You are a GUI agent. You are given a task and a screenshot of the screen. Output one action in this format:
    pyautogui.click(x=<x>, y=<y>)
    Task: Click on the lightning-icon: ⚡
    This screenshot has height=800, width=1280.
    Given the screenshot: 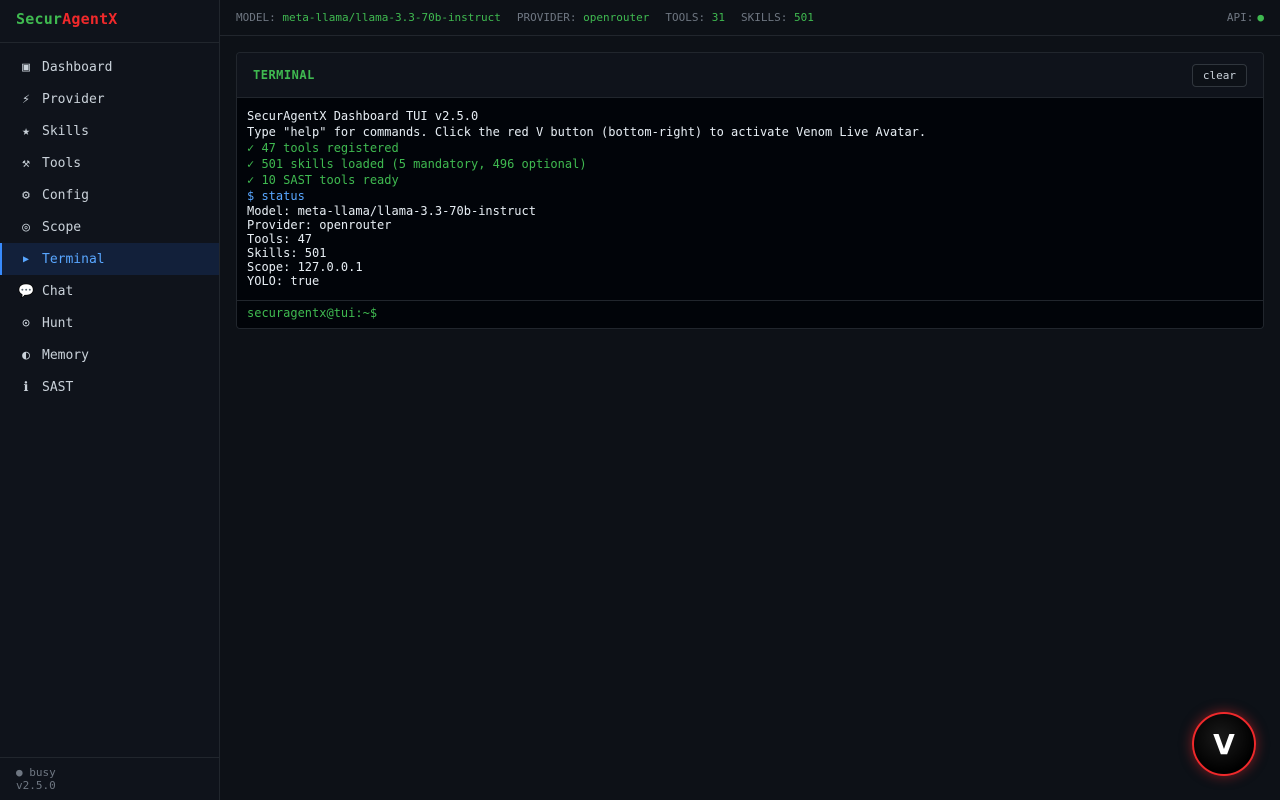 What is the action you would take?
    pyautogui.click(x=26, y=99)
    